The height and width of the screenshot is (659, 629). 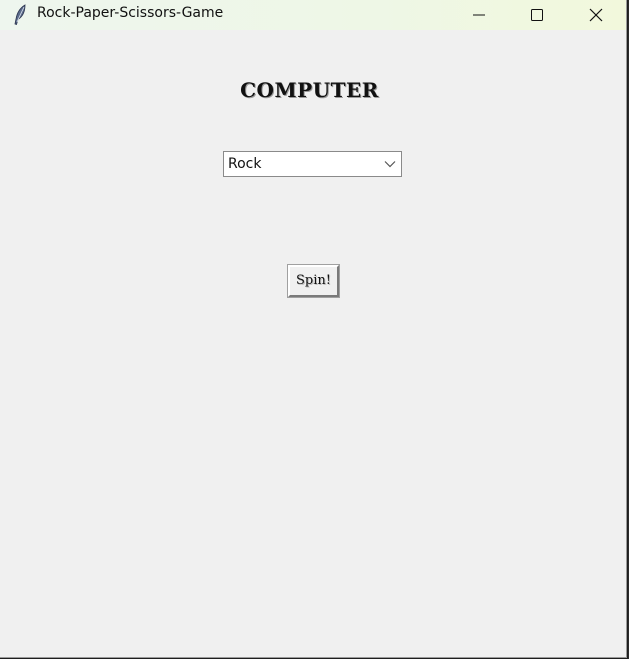 I want to click on maximize-button, so click(x=537, y=15).